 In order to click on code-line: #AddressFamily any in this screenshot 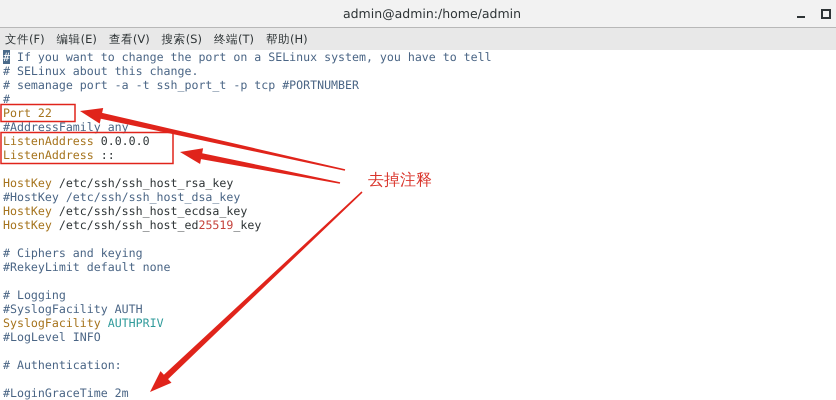, I will do `click(66, 127)`.